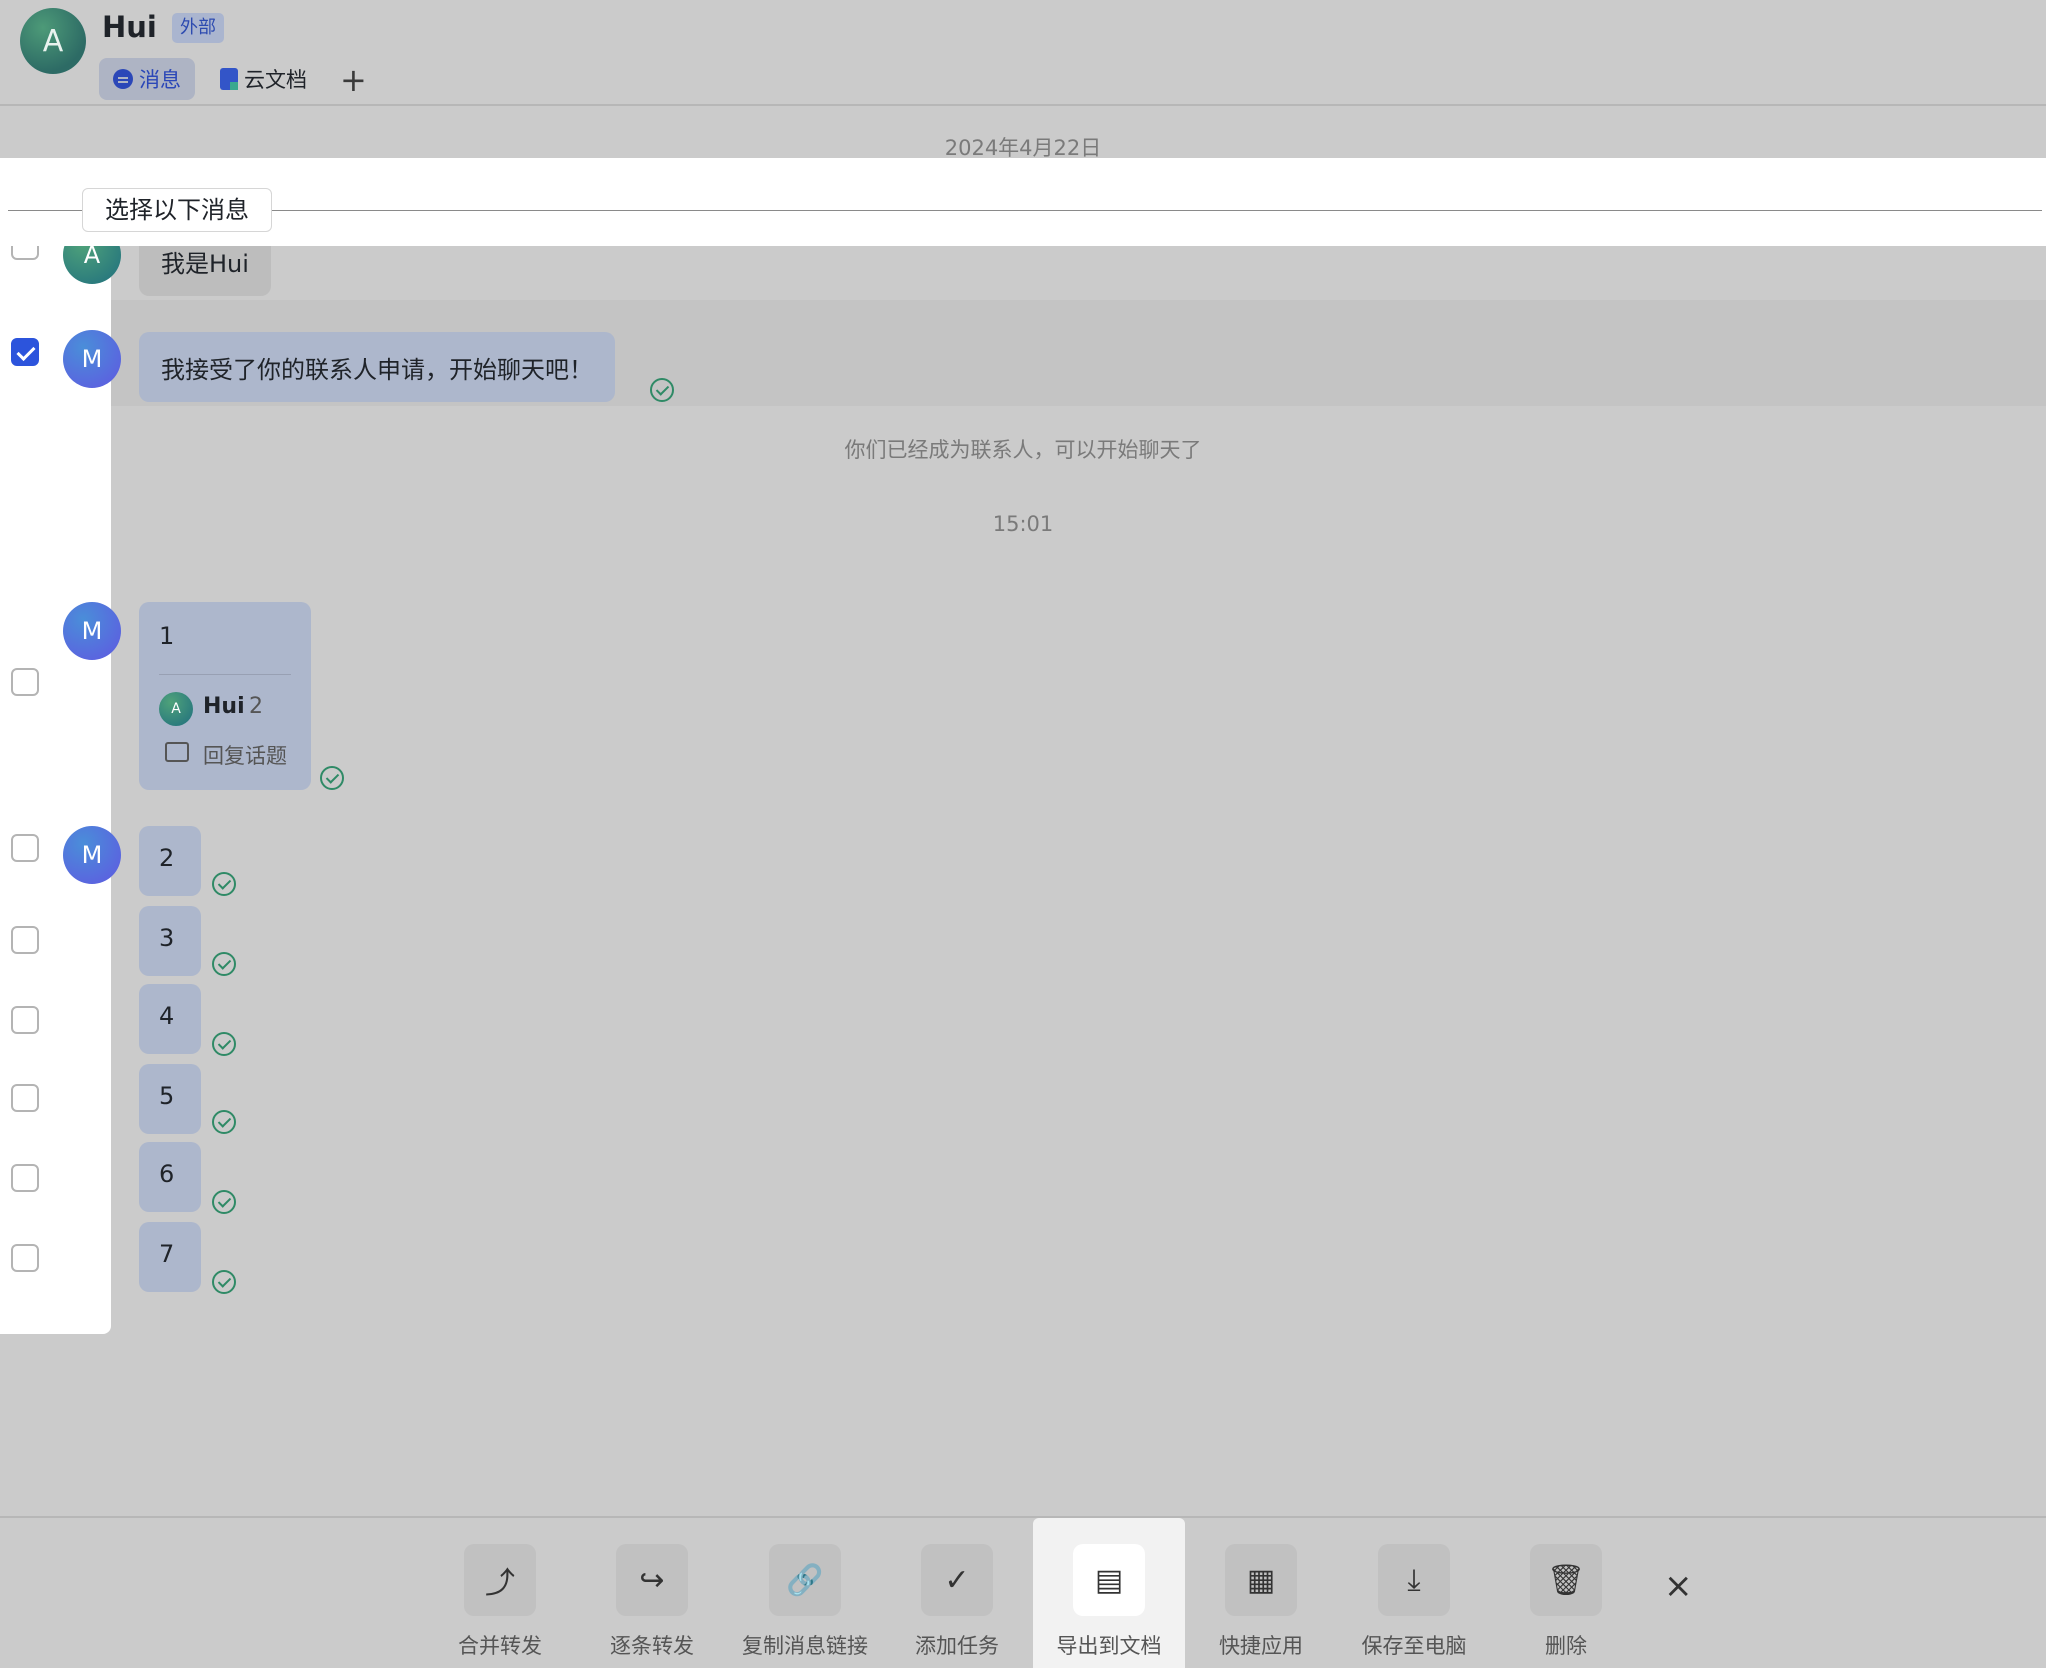 This screenshot has width=2046, height=1668. Describe the element at coordinates (1566, 1580) in the screenshot. I see `trash-icon: 🗑` at that location.